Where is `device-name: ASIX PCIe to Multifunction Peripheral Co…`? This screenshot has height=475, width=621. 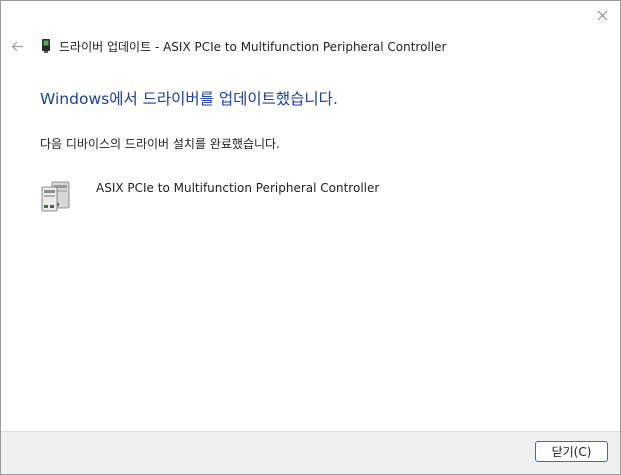 device-name: ASIX PCIe to Multifunction Peripheral Co… is located at coordinates (238, 188).